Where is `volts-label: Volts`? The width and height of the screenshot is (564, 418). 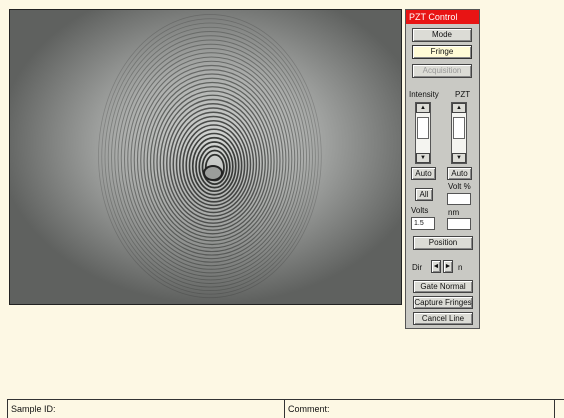 volts-label: Volts is located at coordinates (420, 210).